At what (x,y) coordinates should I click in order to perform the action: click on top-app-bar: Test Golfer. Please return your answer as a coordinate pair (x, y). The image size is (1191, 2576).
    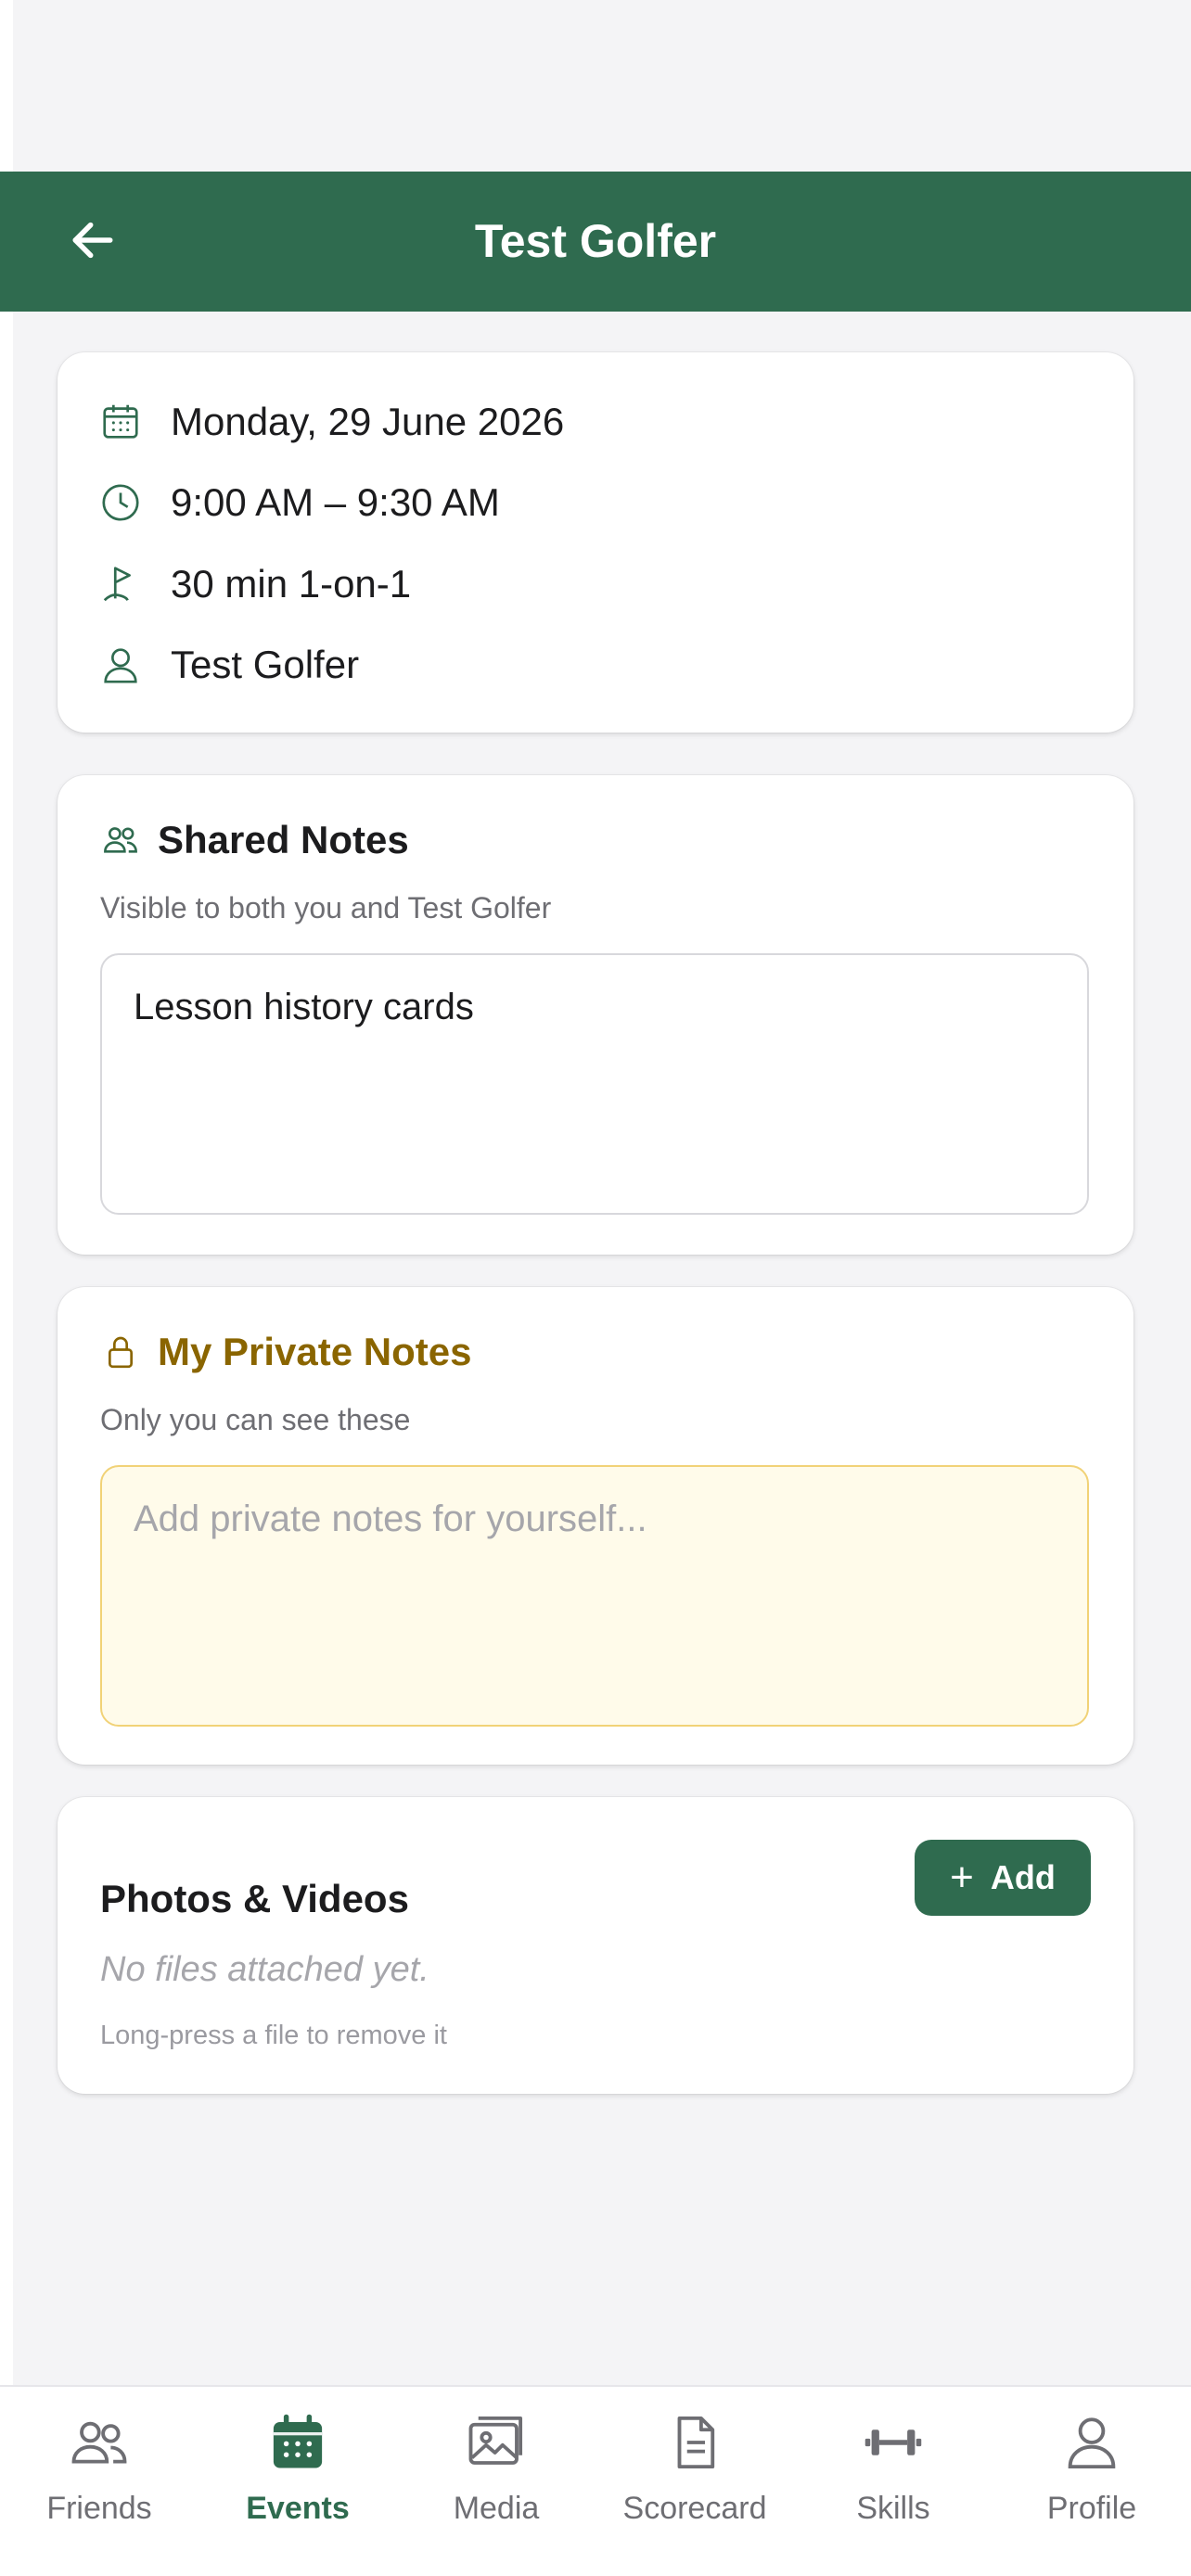
    Looking at the image, I should click on (595, 242).